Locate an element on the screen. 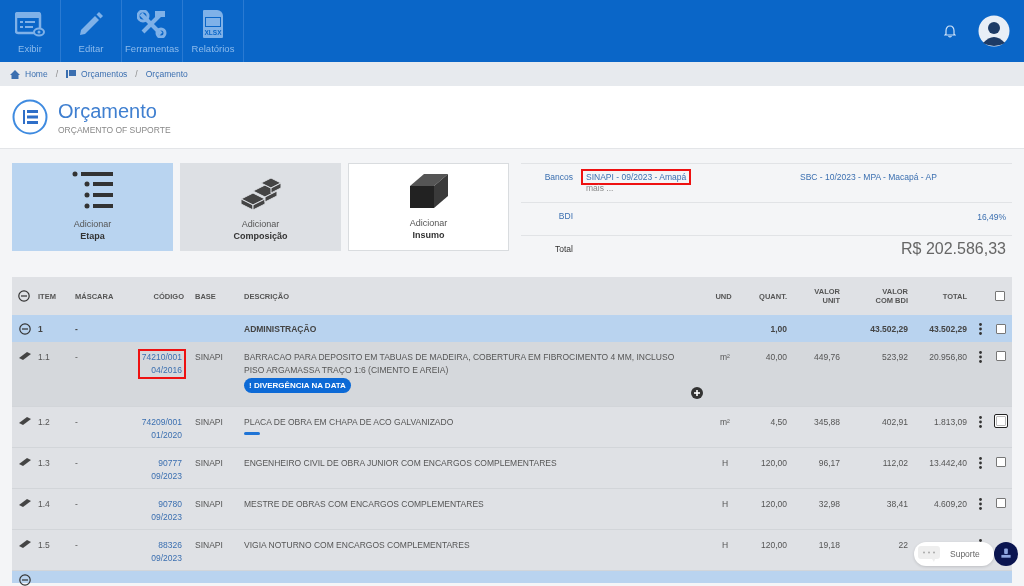  chat-icon is located at coordinates (929, 554).